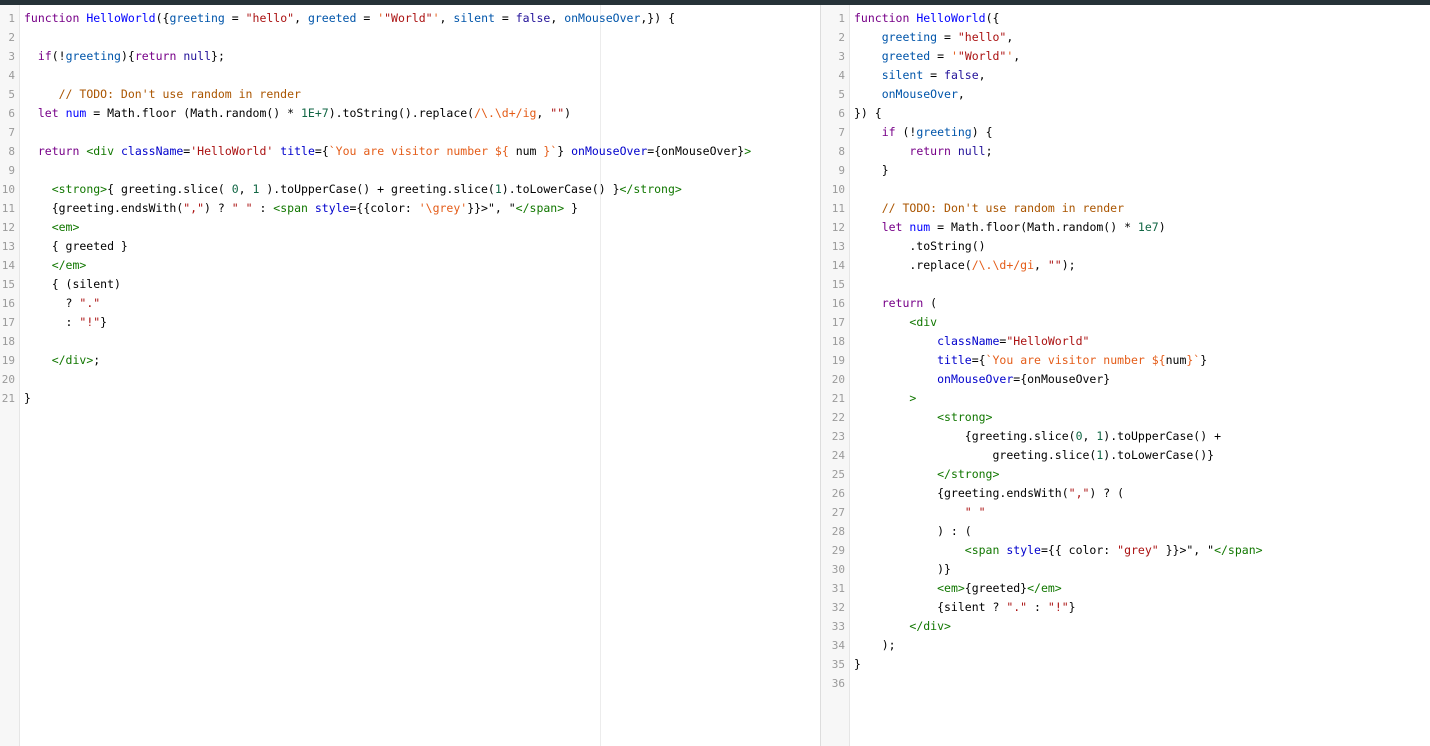 The width and height of the screenshot is (1430, 746). What do you see at coordinates (11, 170) in the screenshot?
I see `line-number: 9` at bounding box center [11, 170].